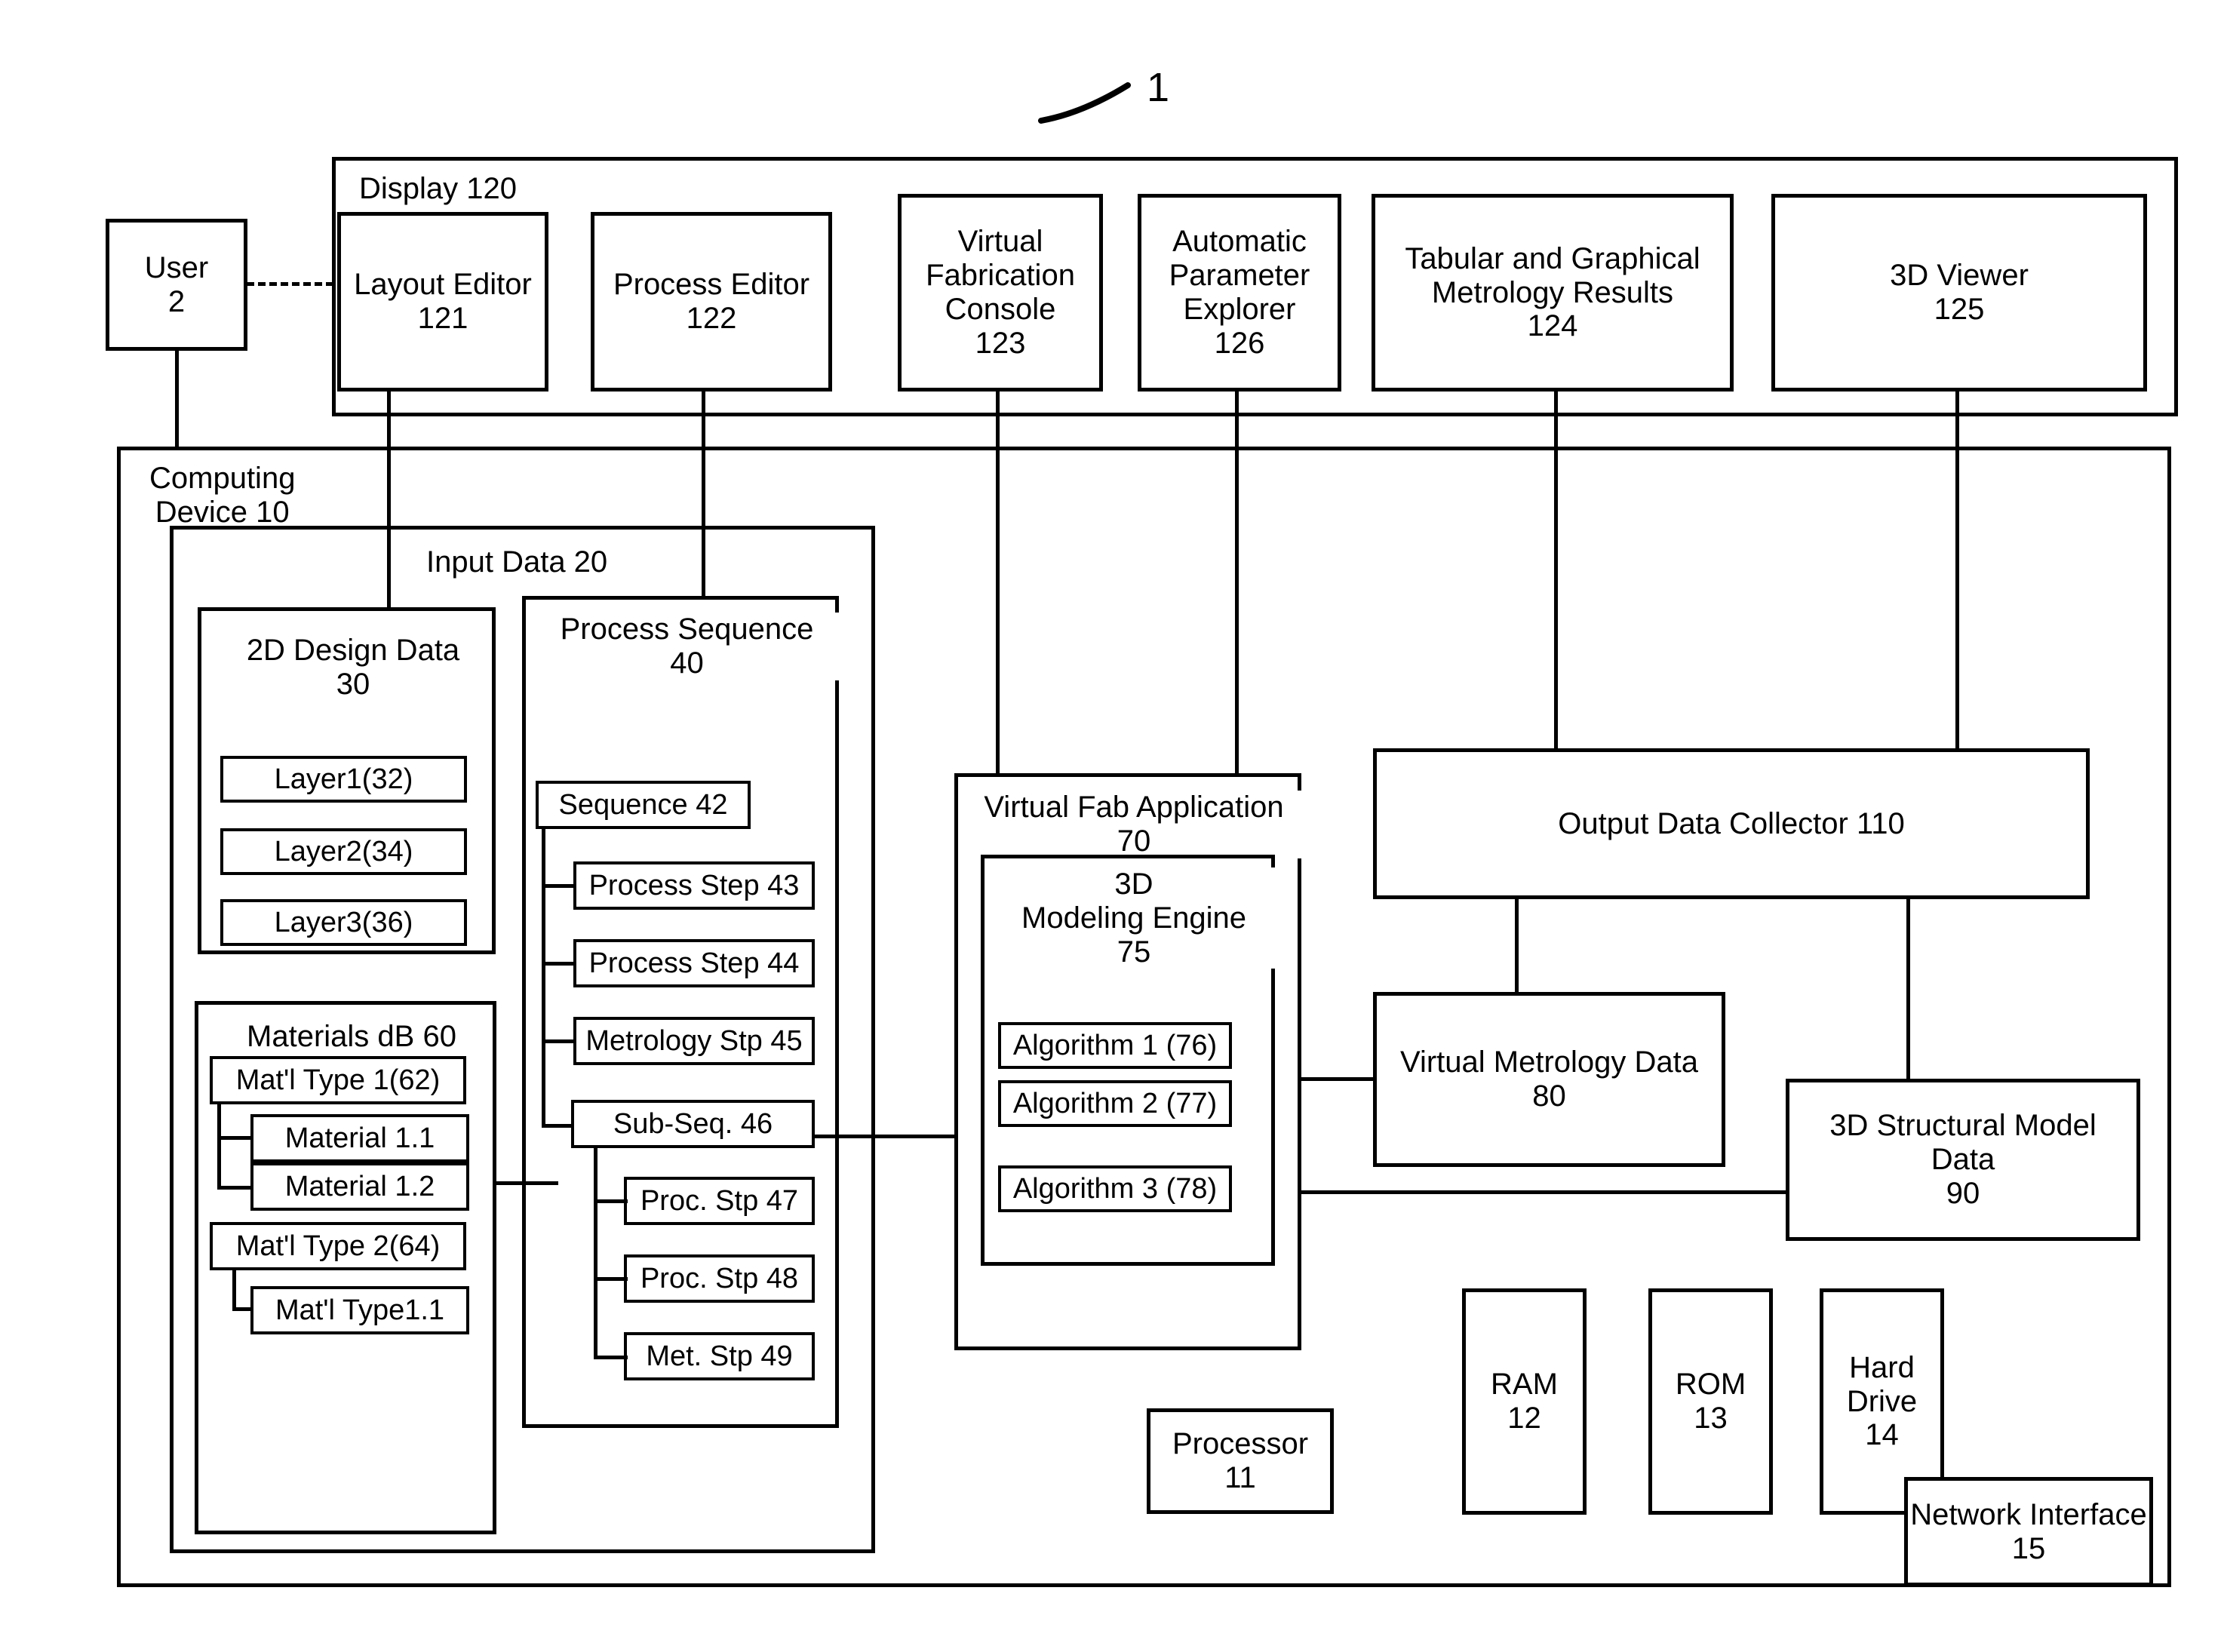  I want to click on met-step-49-box: Met. Stp 49, so click(719, 1356).